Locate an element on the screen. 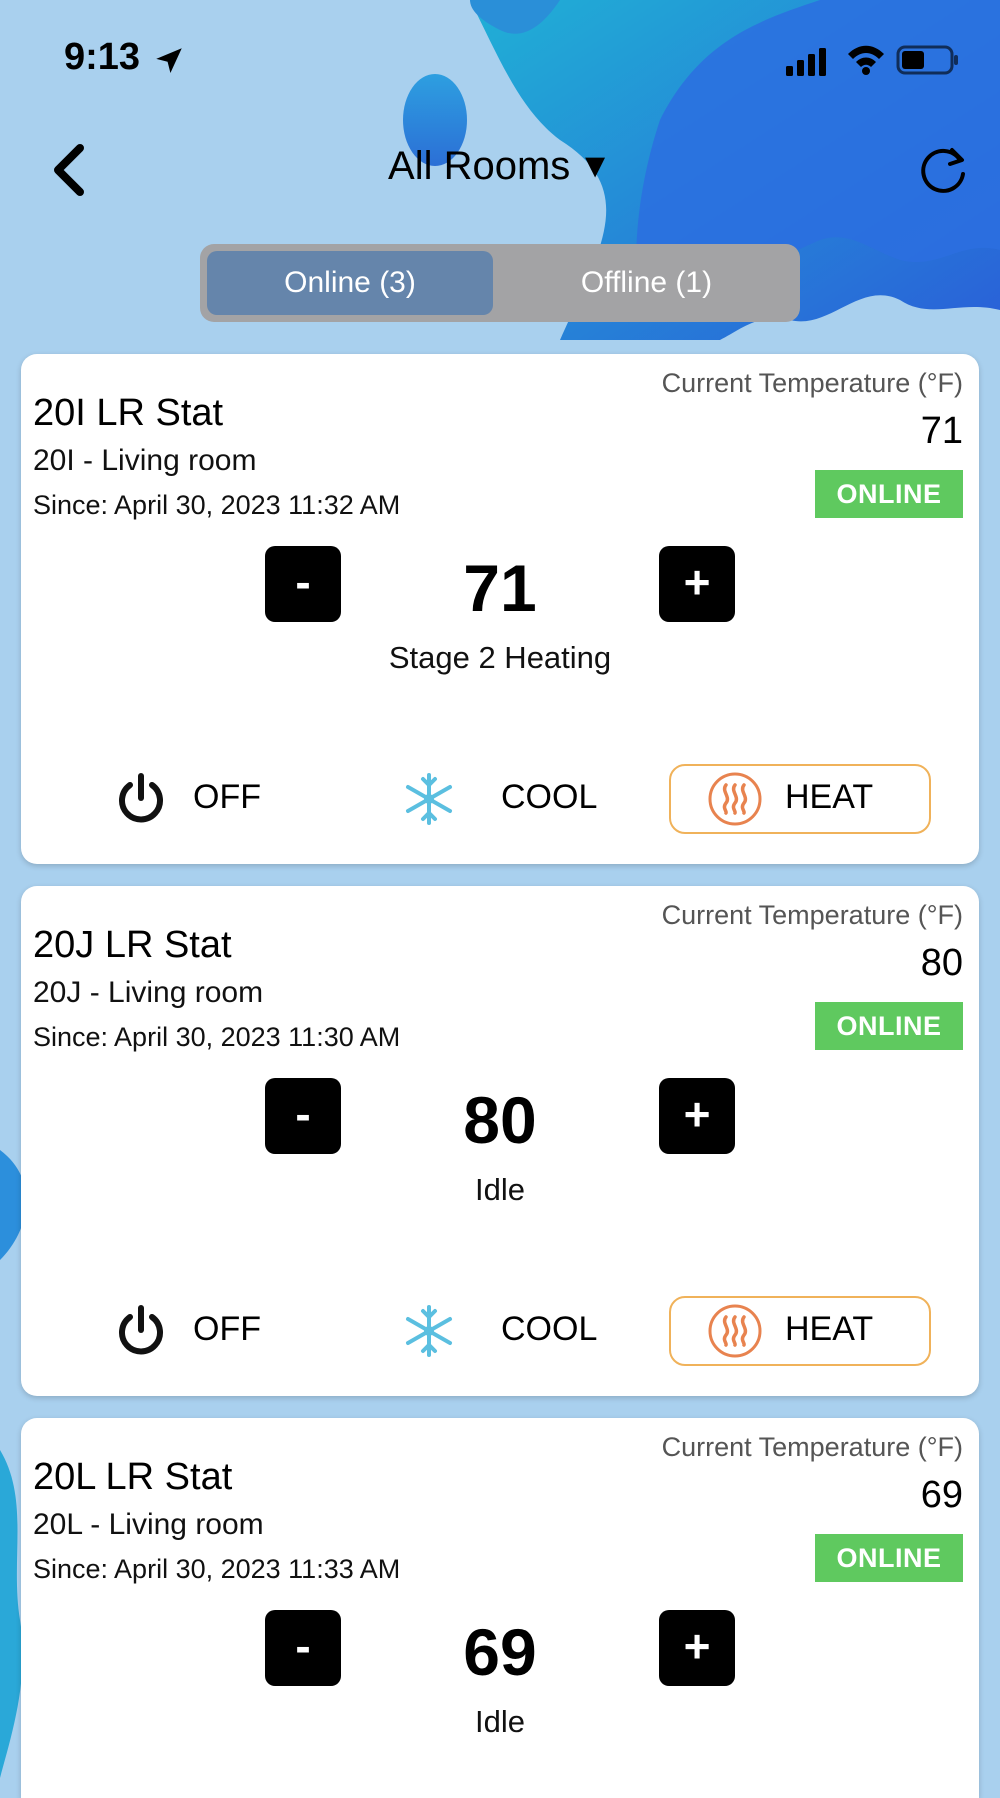 This screenshot has height=1798, width=1000. battery-icon is located at coordinates (927, 60).